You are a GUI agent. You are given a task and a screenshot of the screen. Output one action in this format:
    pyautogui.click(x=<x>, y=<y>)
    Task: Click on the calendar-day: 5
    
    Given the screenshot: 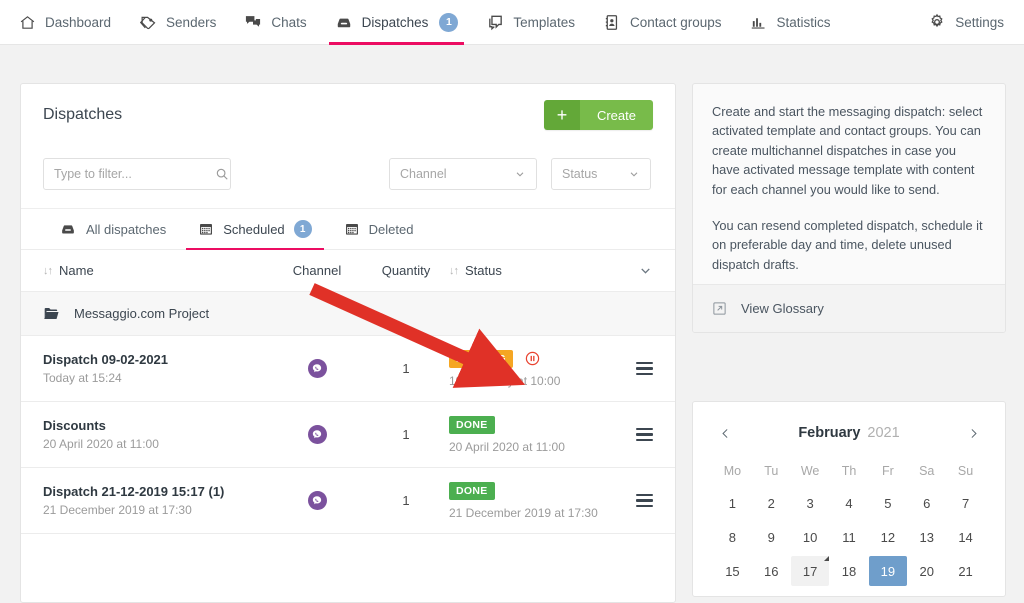 What is the action you would take?
    pyautogui.click(x=887, y=503)
    